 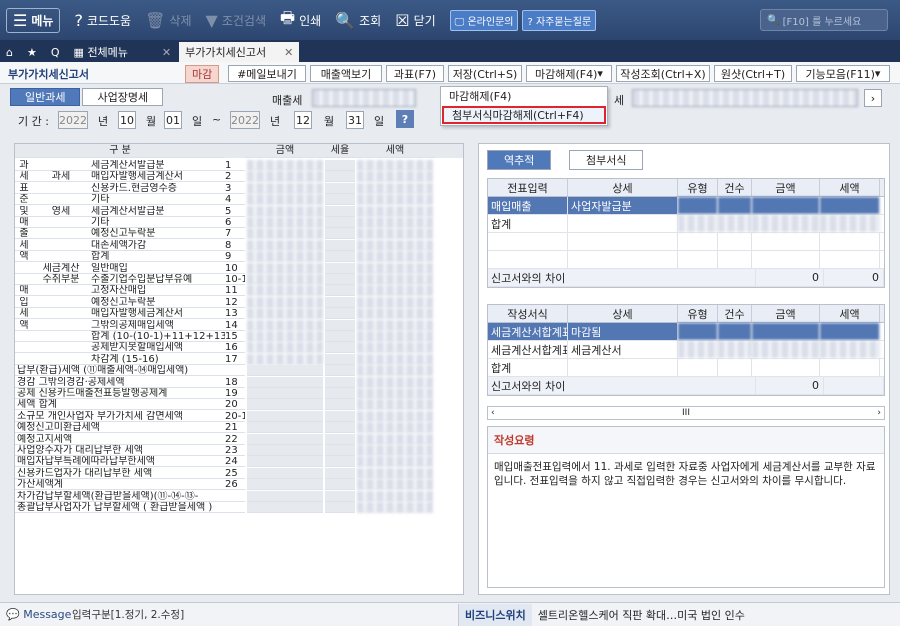 What do you see at coordinates (102, 20) in the screenshot?
I see `code-help-button: ? 코드도움` at bounding box center [102, 20].